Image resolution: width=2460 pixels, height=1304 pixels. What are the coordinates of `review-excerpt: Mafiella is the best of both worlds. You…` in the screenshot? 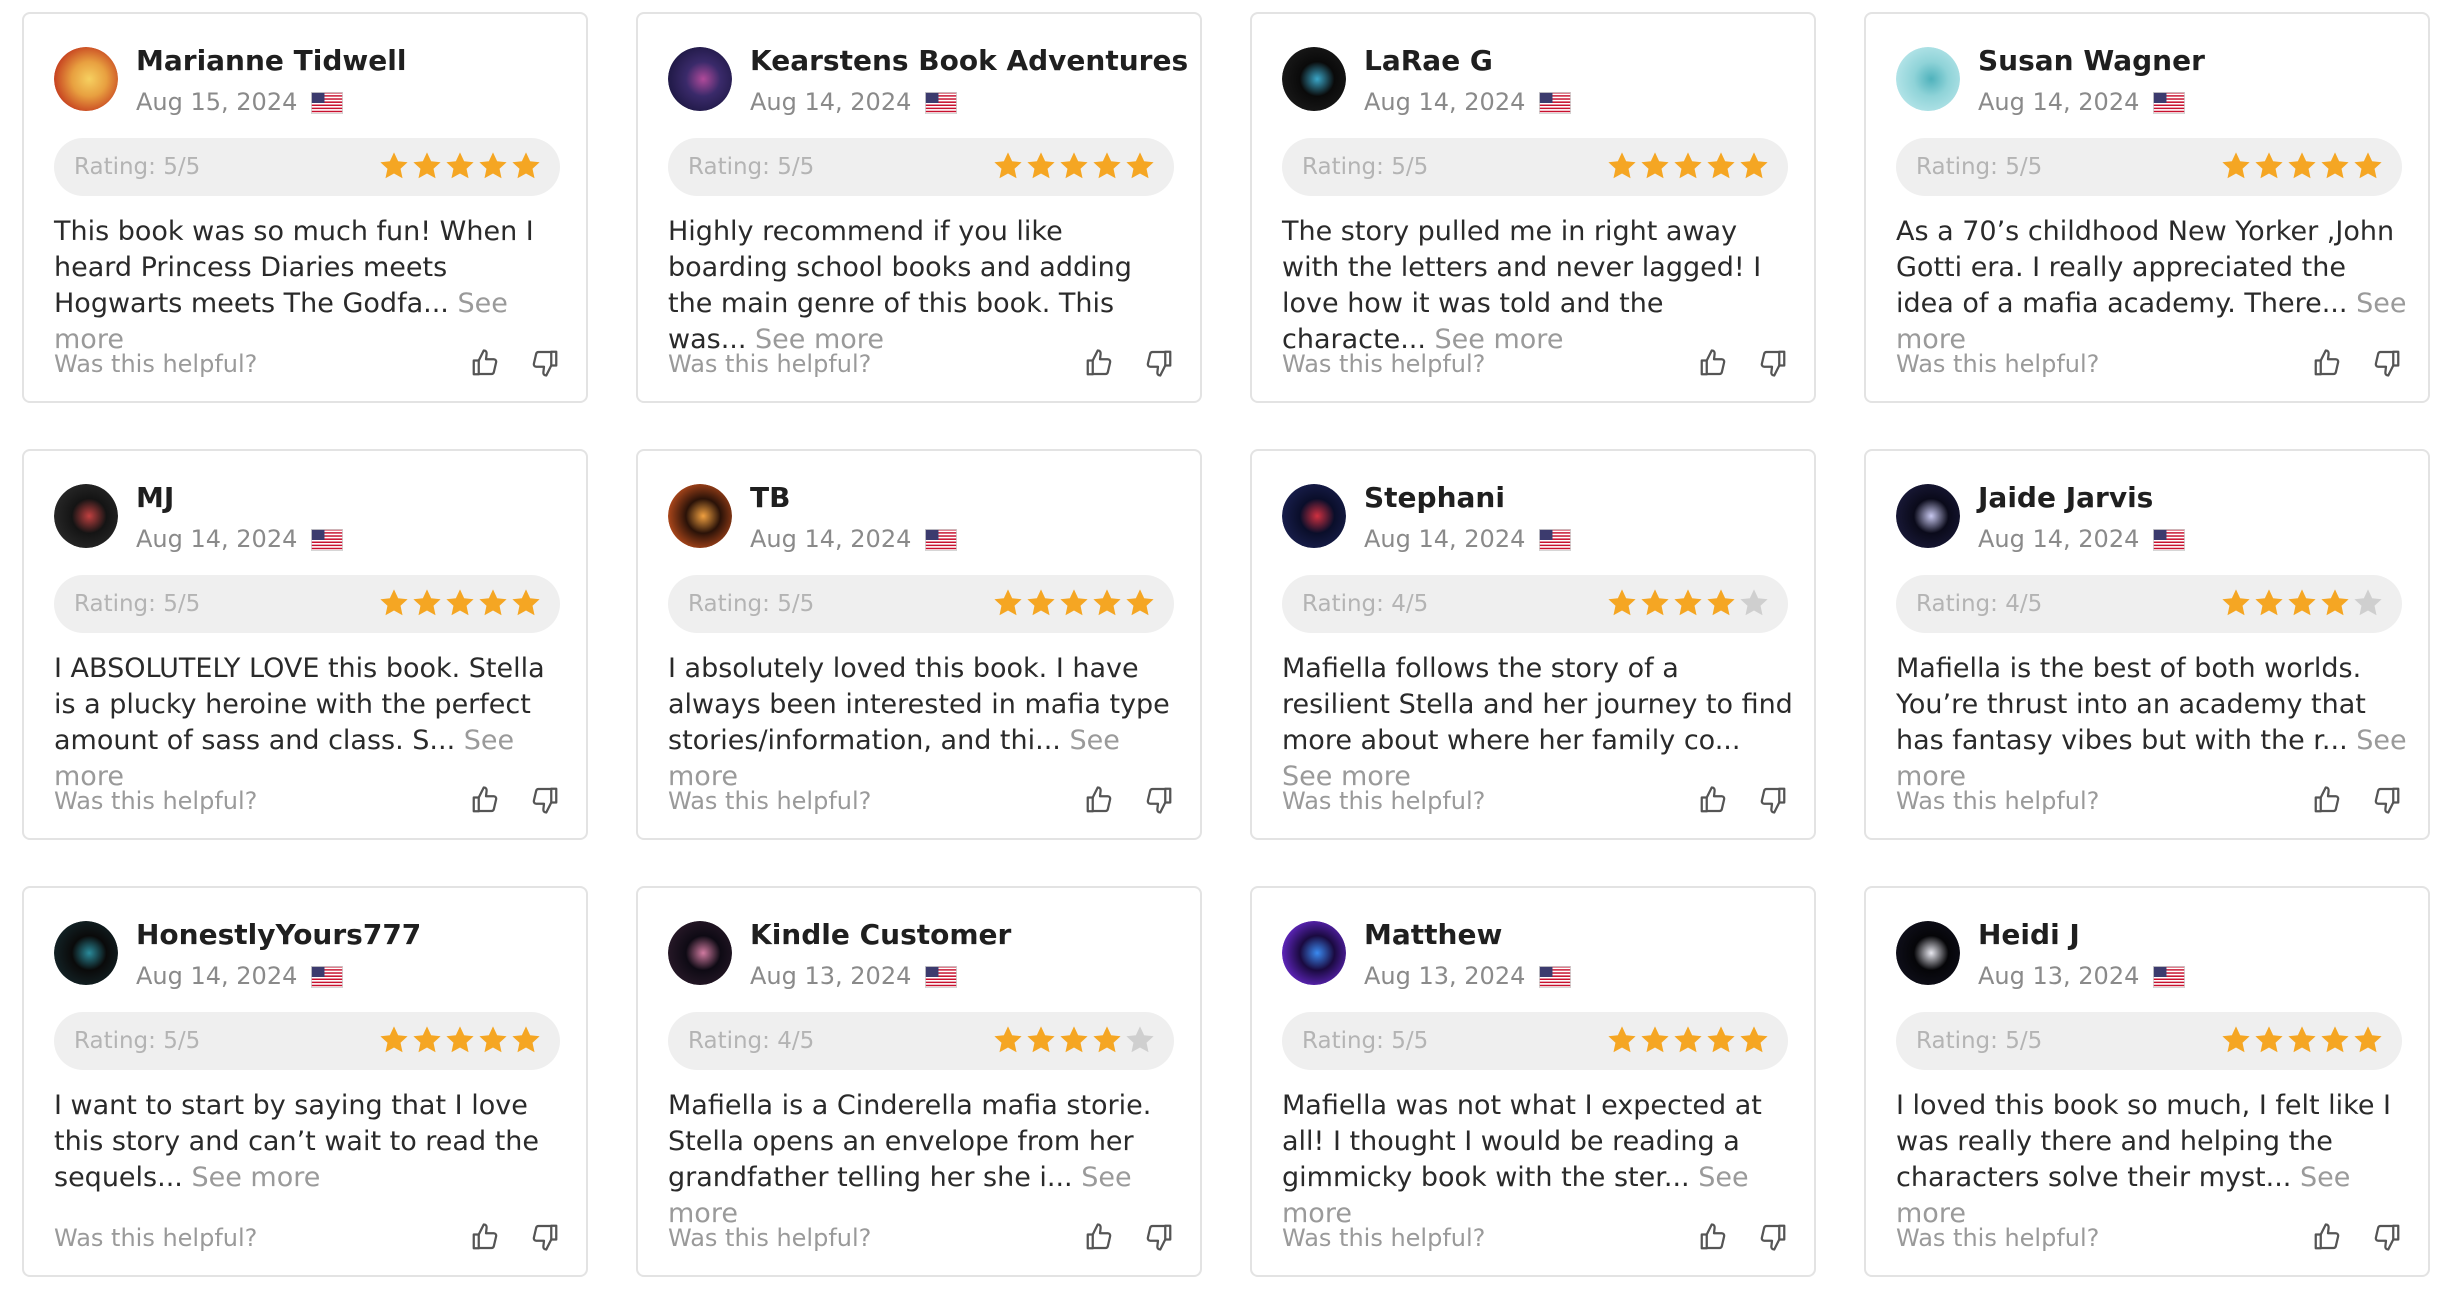 It's located at (2131, 704).